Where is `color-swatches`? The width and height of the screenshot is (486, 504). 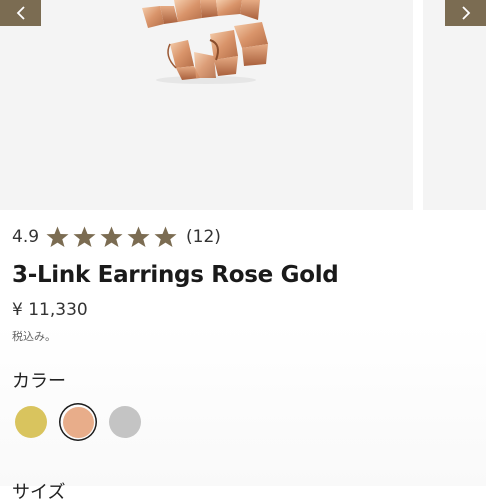
color-swatches is located at coordinates (78, 422).